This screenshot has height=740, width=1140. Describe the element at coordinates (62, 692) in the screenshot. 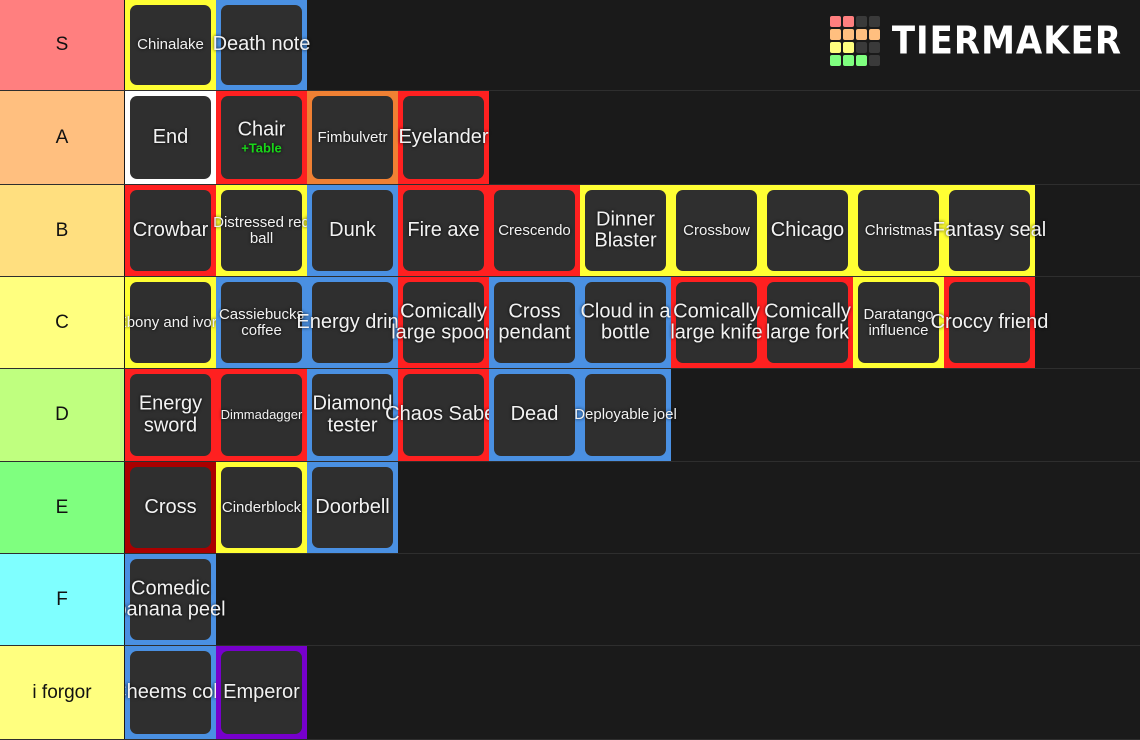

I see `tier-label: i forgor` at that location.